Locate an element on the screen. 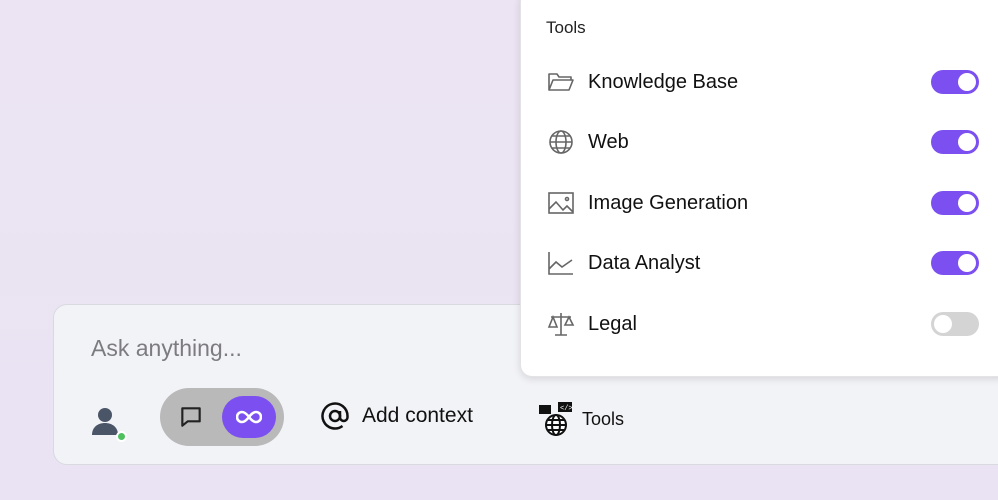 The image size is (998, 500). tool-label: Legal is located at coordinates (612, 323).